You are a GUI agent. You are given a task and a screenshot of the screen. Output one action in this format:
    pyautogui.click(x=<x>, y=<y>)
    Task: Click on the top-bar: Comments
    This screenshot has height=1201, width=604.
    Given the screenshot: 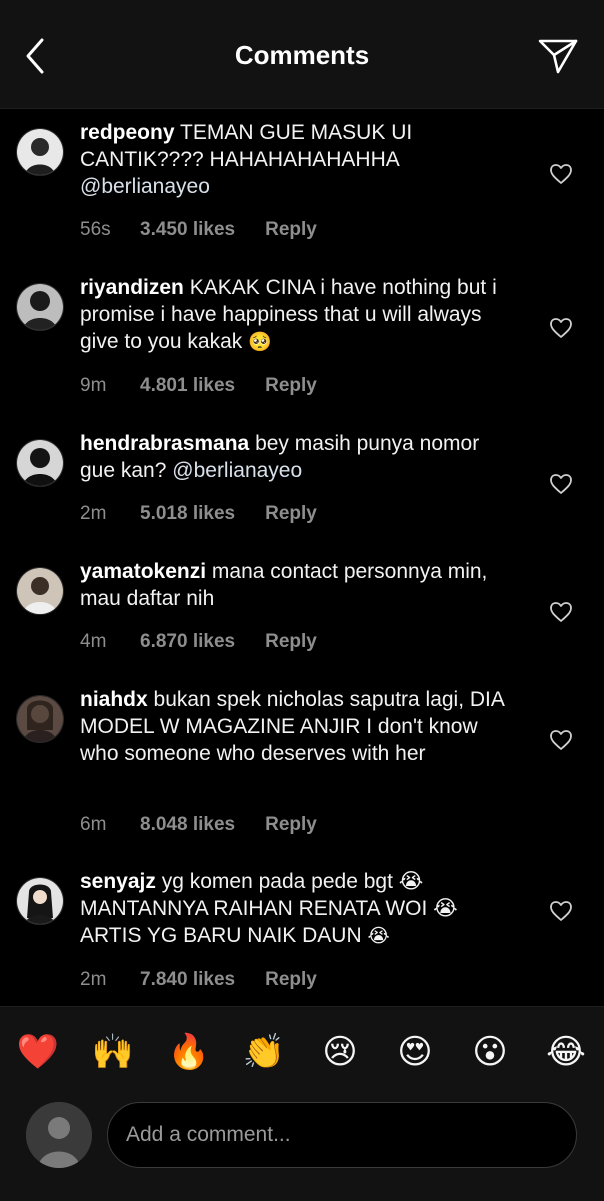 What is the action you would take?
    pyautogui.click(x=302, y=54)
    